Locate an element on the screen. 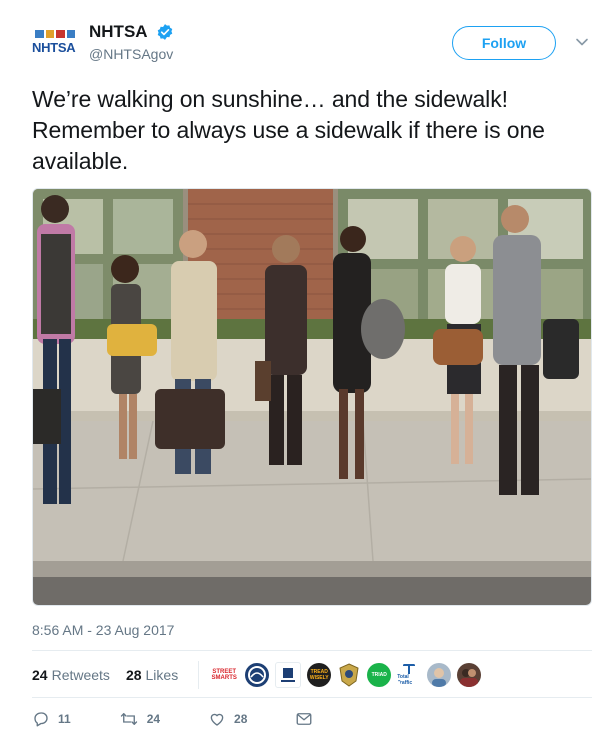 Image resolution: width=613 pixels, height=745 pixels. avatar: TREAD WISELY is located at coordinates (319, 675).